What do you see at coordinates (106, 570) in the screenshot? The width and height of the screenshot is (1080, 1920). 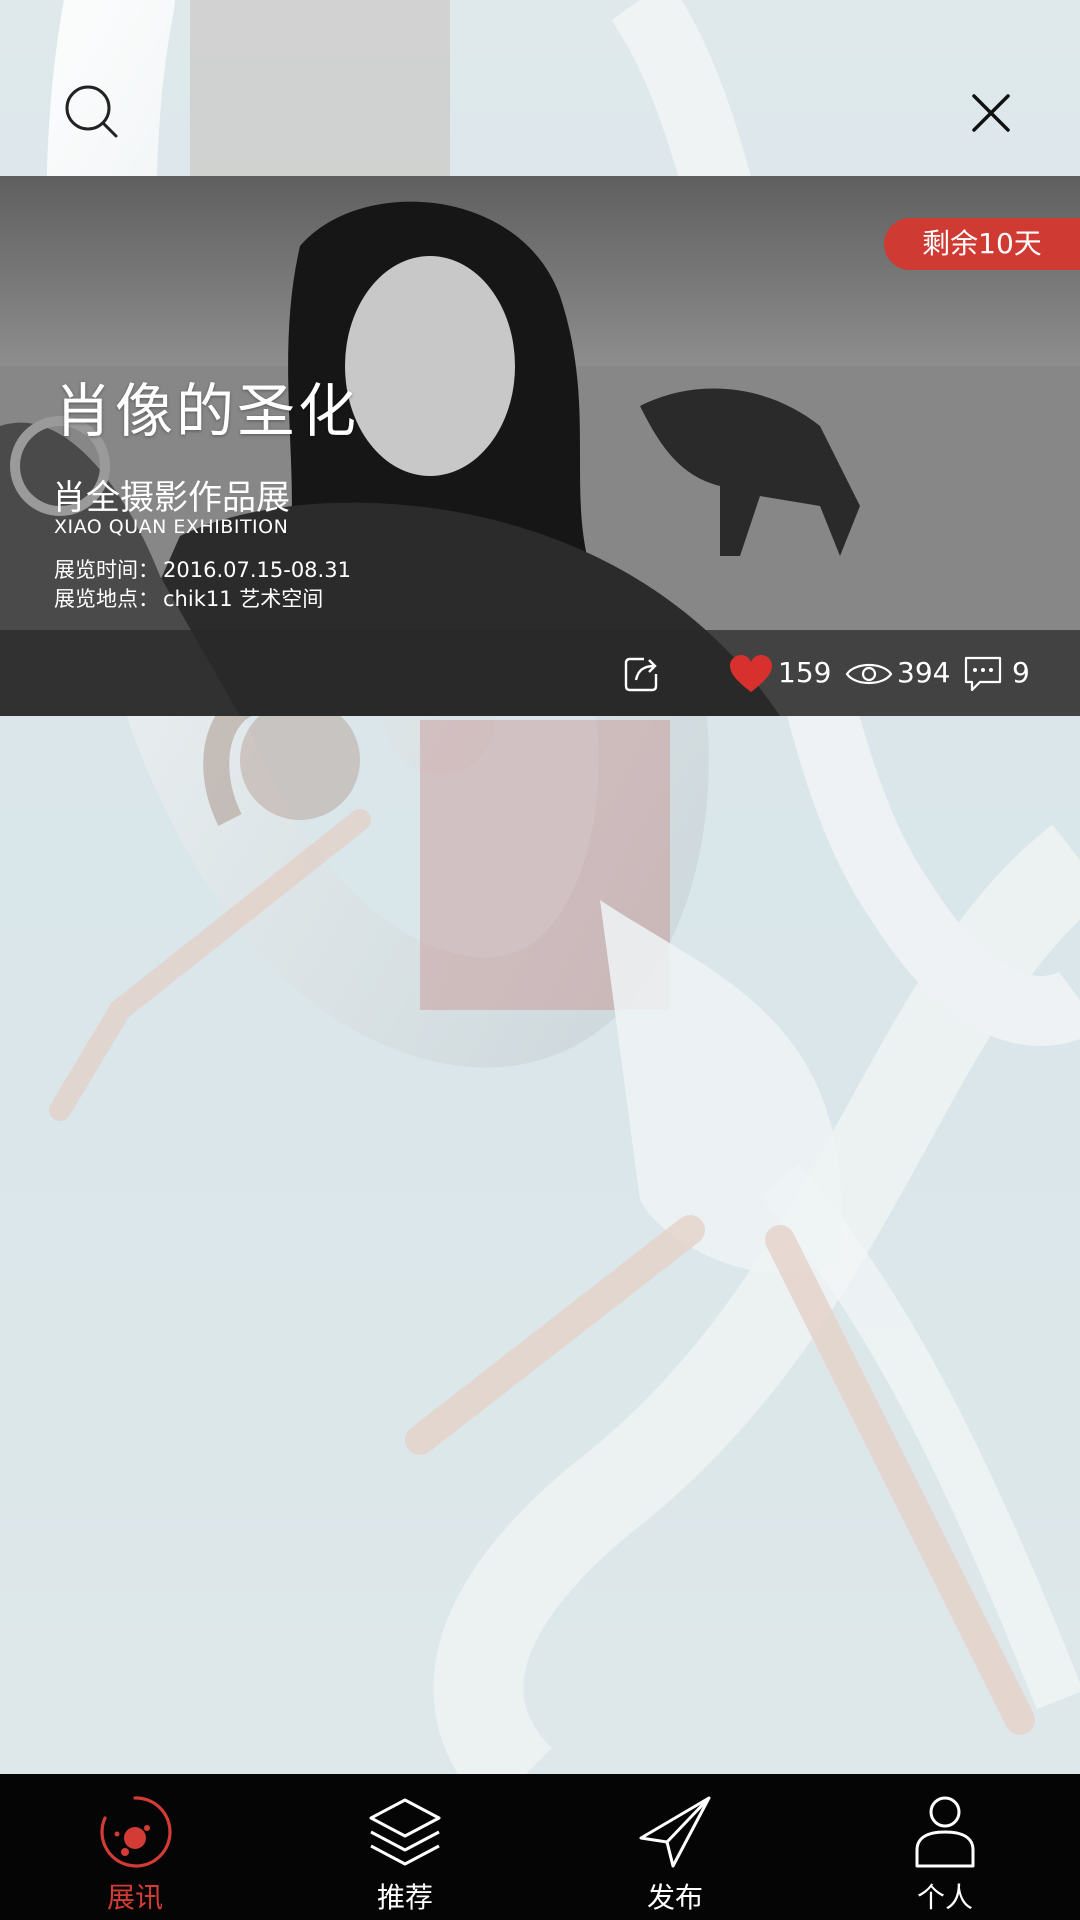 I see `time-label: 展览时间：` at bounding box center [106, 570].